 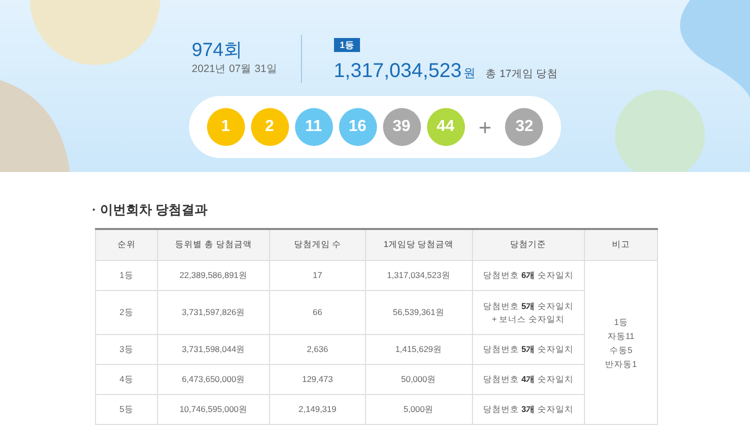 What do you see at coordinates (213, 312) in the screenshot?
I see `total-prize-cell: 3,731,597,826원` at bounding box center [213, 312].